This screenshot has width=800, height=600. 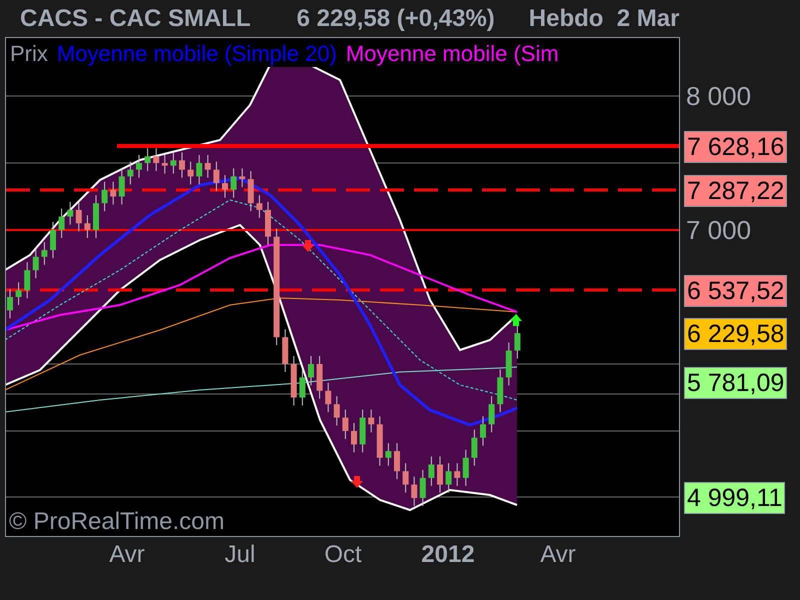 What do you see at coordinates (736, 147) in the screenshot?
I see `price-level-tag: 7 628,16` at bounding box center [736, 147].